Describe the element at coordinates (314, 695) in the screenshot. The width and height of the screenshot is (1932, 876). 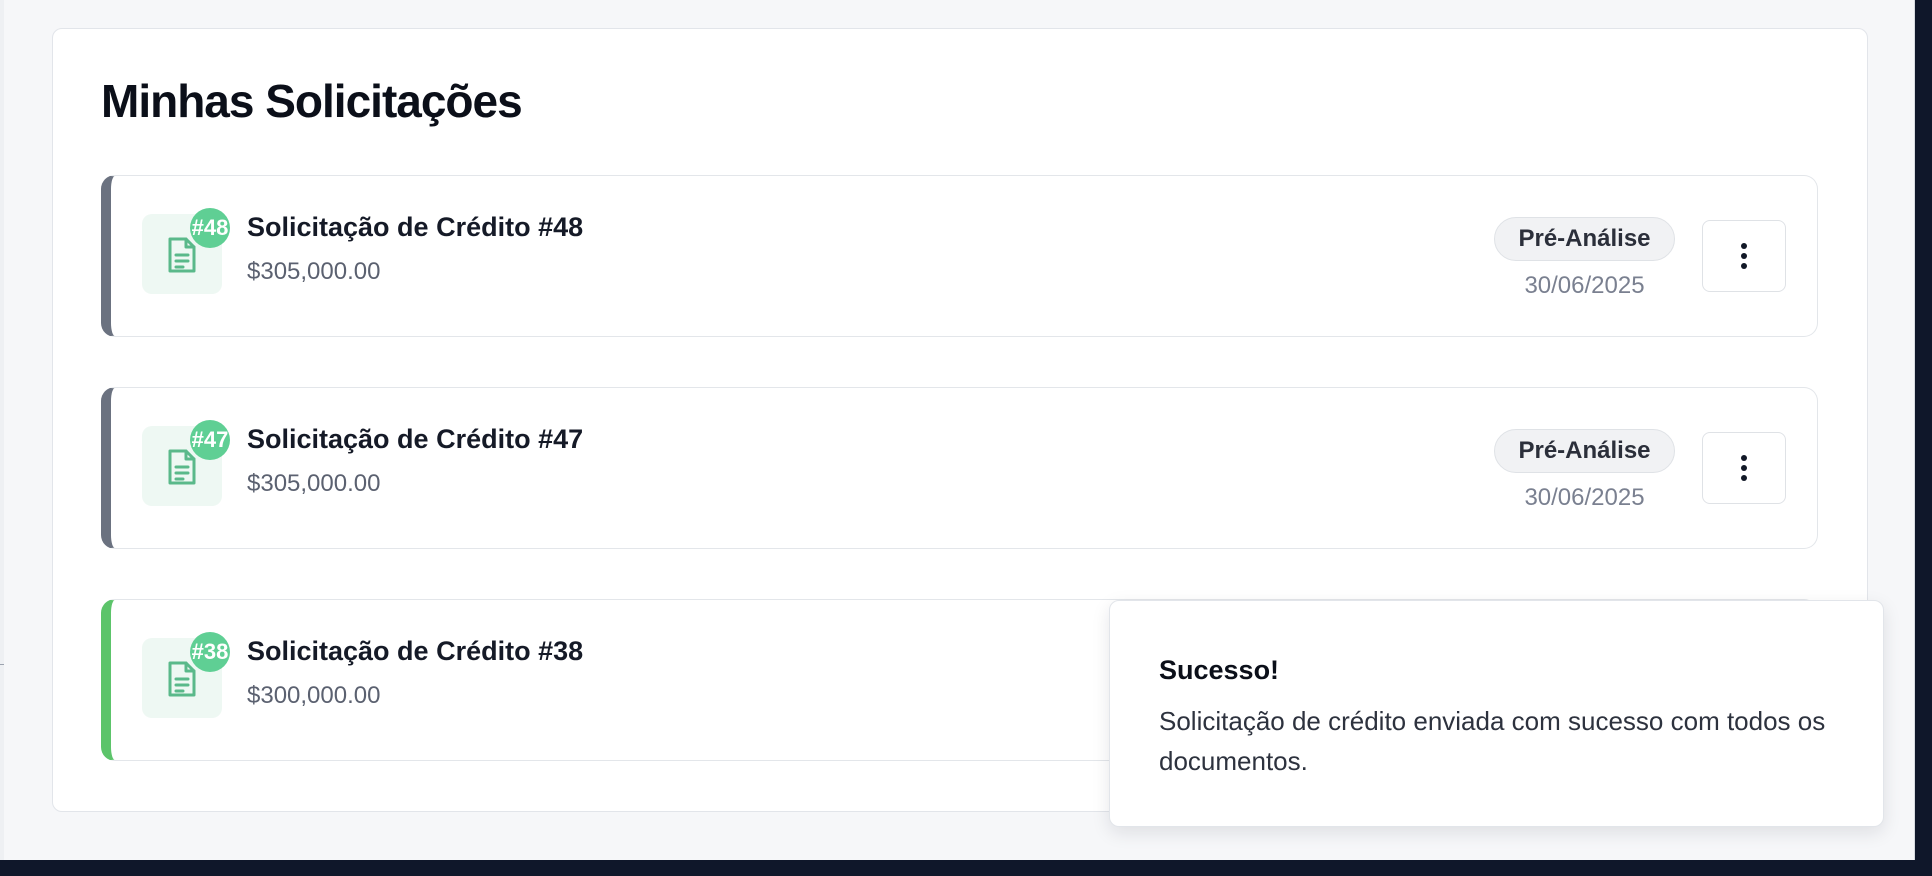
I see `request-amount: $300,000.00` at that location.